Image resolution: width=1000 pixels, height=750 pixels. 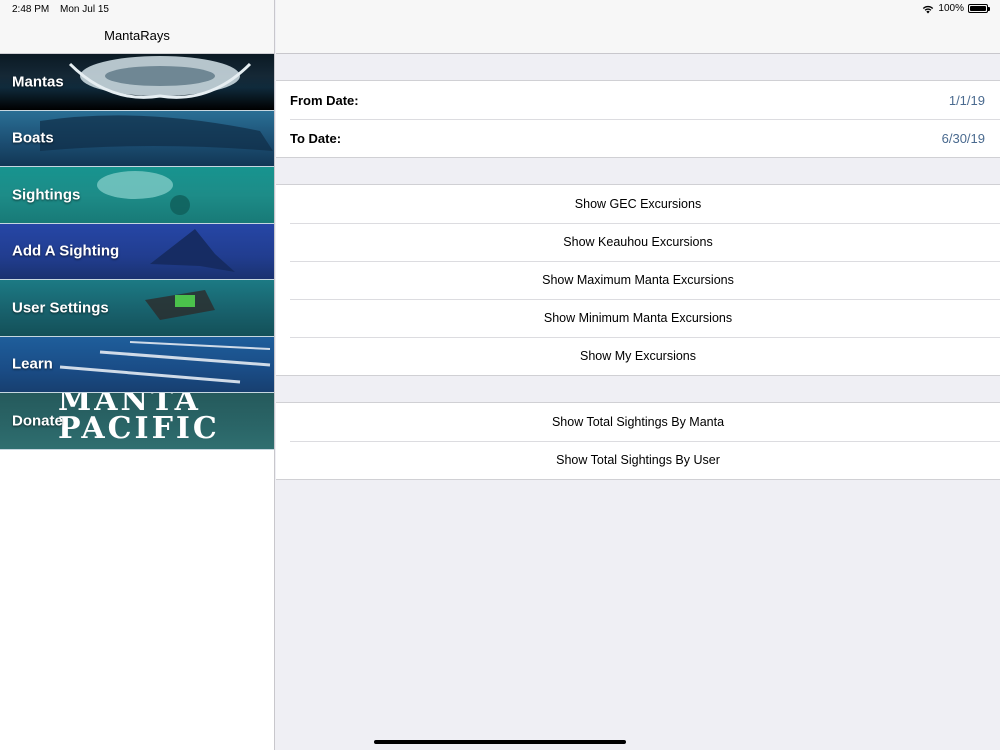 I want to click on sidebar-item-label: Add A Sighting, so click(x=66, y=251).